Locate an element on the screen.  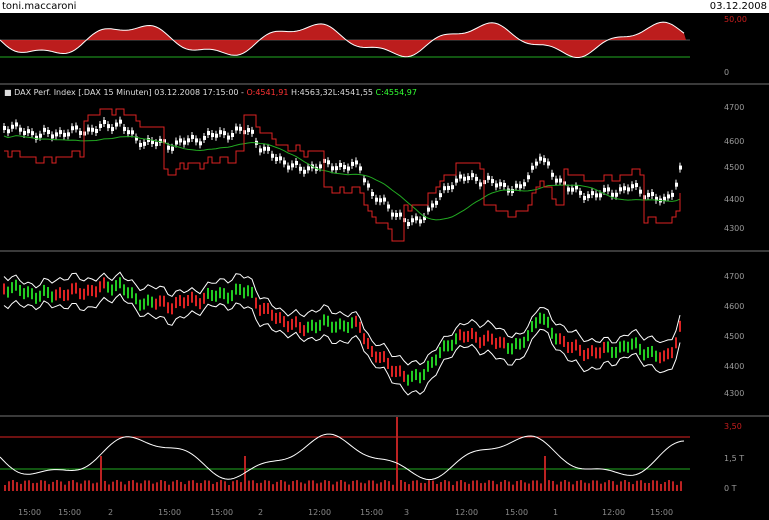
time-axis-label: 12:00 is located at coordinates (467, 512).